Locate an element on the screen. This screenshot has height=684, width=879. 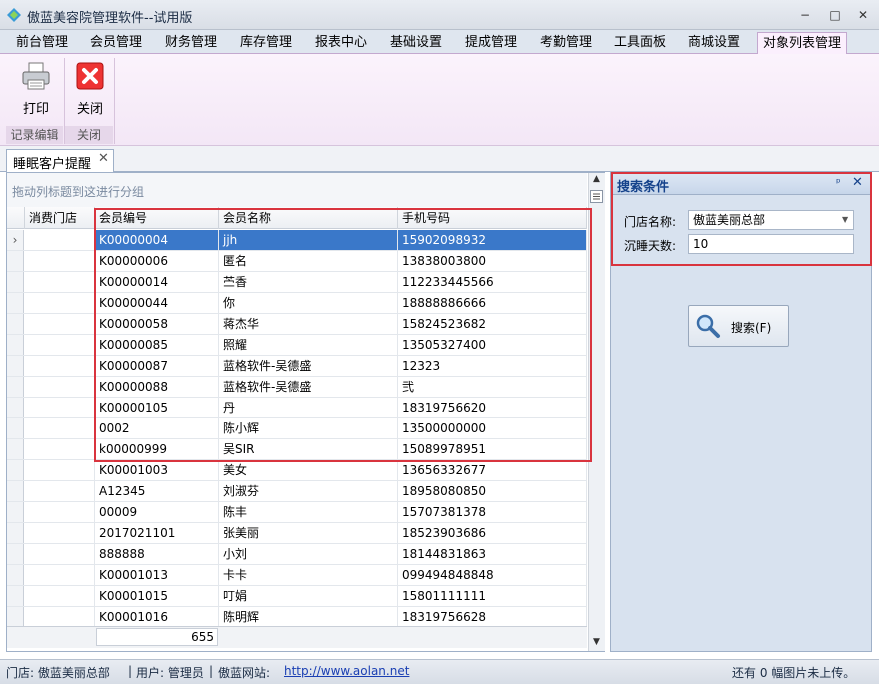
cell-member-name: 陈丰 is located at coordinates (308, 512).